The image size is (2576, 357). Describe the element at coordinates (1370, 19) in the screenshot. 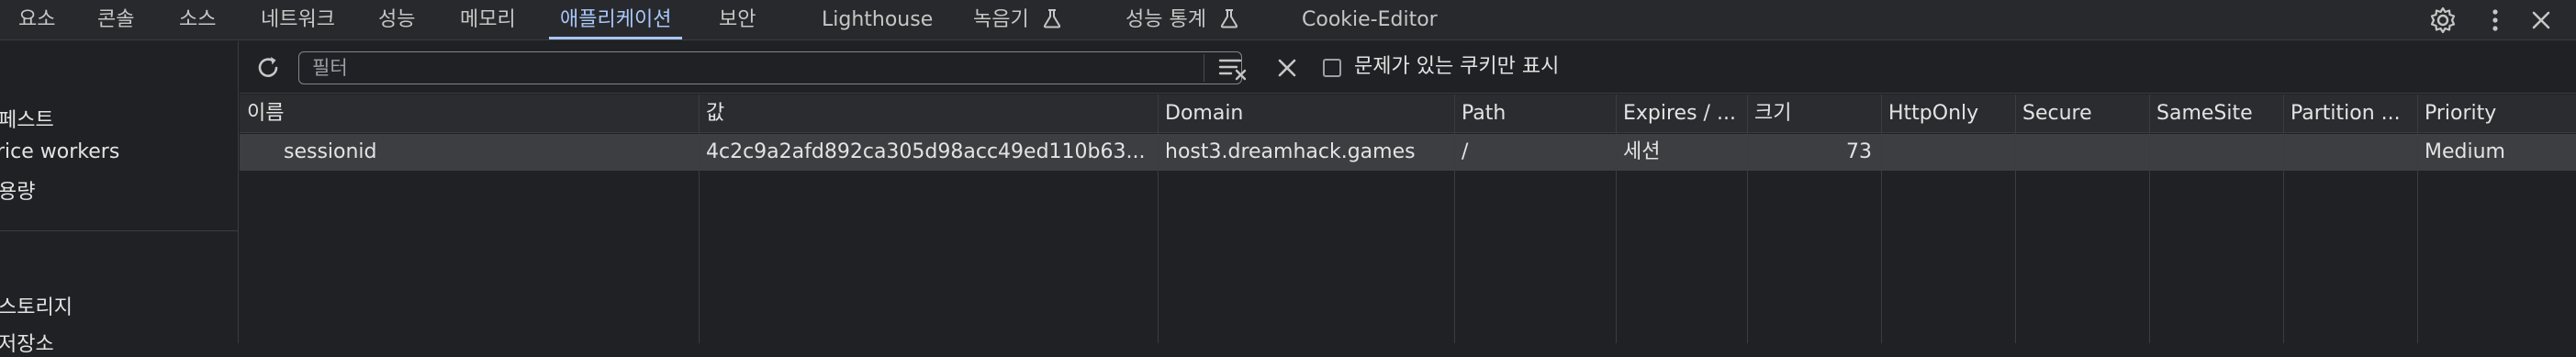

I see `tab-cookie-editor: Cookie-Editor` at that location.